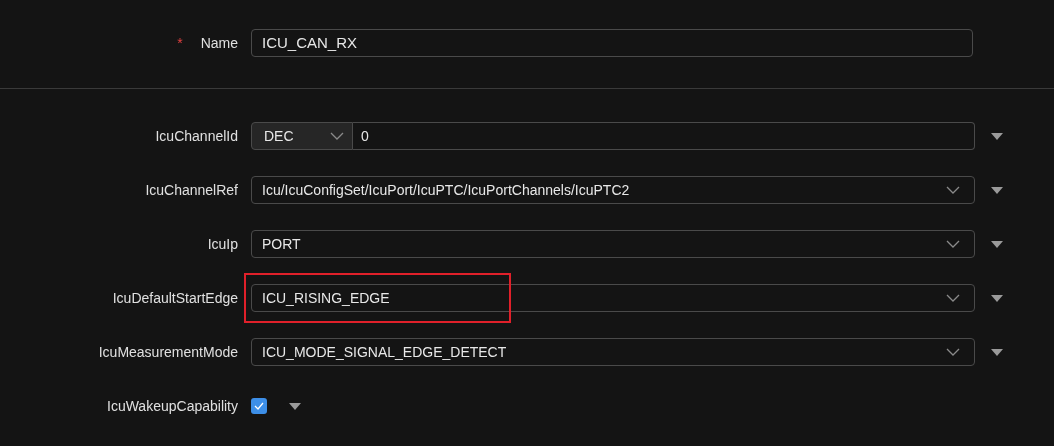  What do you see at coordinates (613, 352) in the screenshot?
I see `select-field: ICU_MODE_SIGNAL_EDGE_DETECT` at bounding box center [613, 352].